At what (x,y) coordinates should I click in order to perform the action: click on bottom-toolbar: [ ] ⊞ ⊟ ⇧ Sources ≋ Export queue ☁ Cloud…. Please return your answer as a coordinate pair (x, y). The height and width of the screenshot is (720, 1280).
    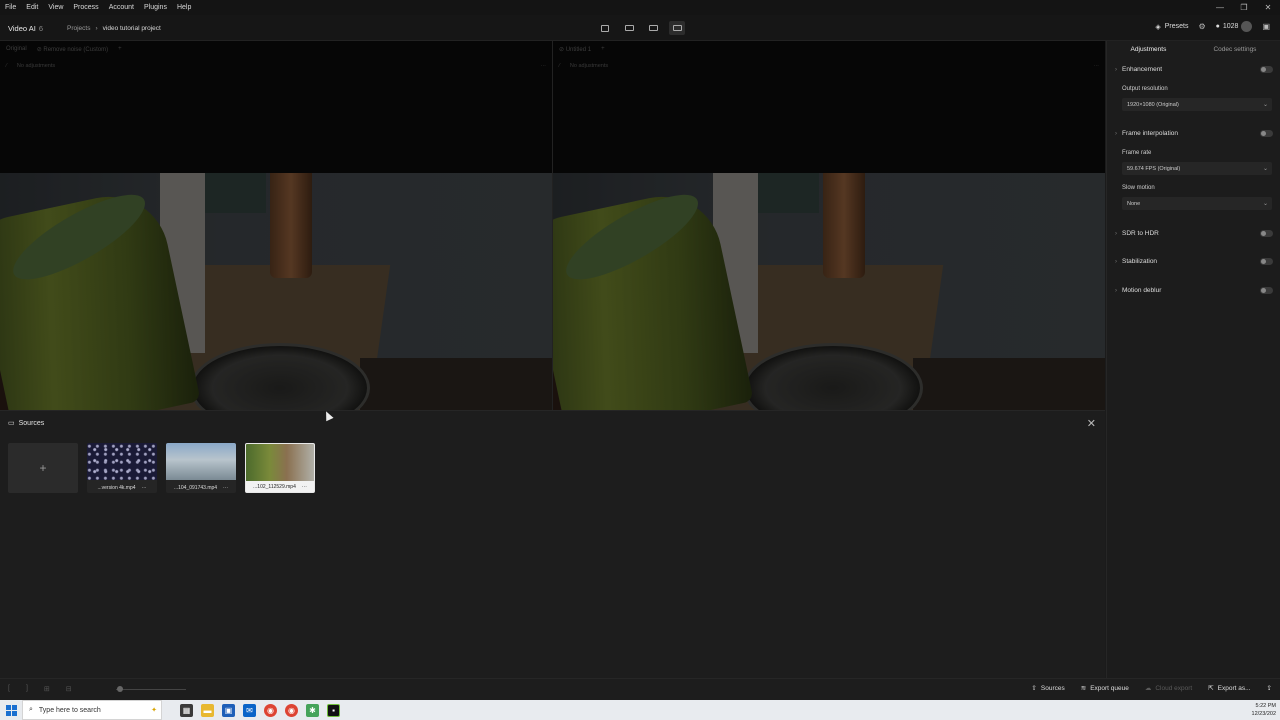
    Looking at the image, I should click on (640, 689).